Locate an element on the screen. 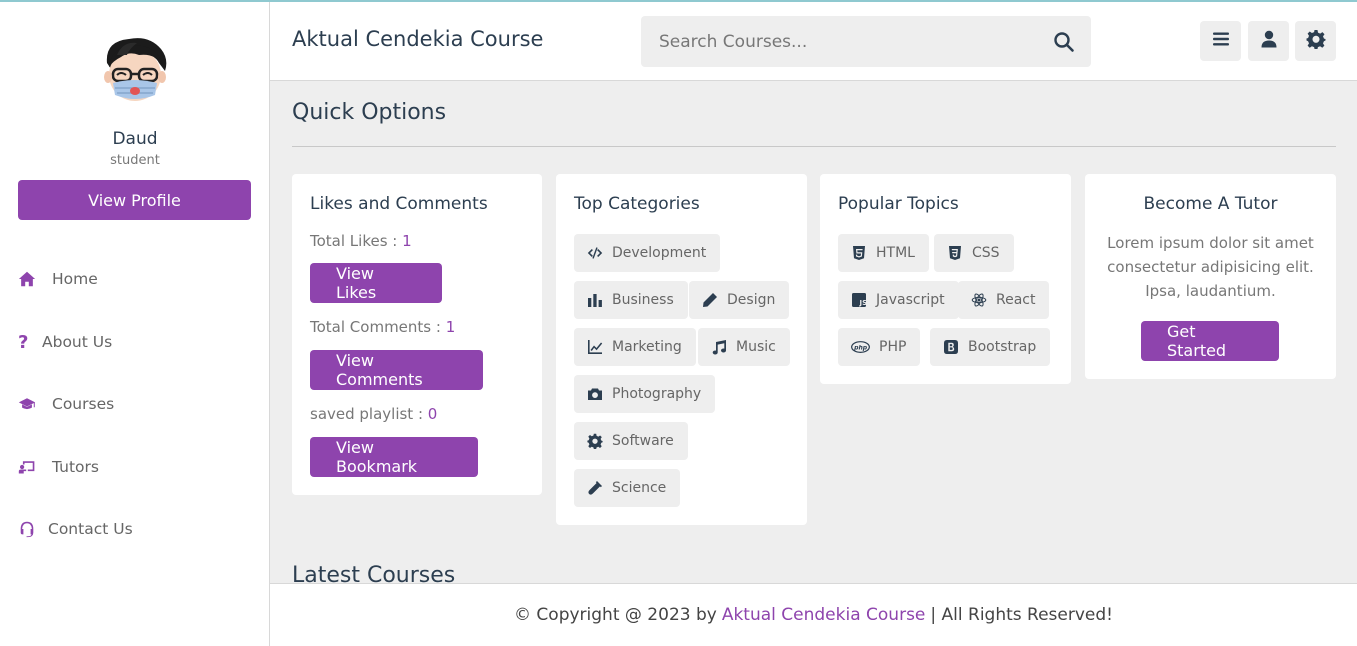  line-chart-icon is located at coordinates (595, 347).